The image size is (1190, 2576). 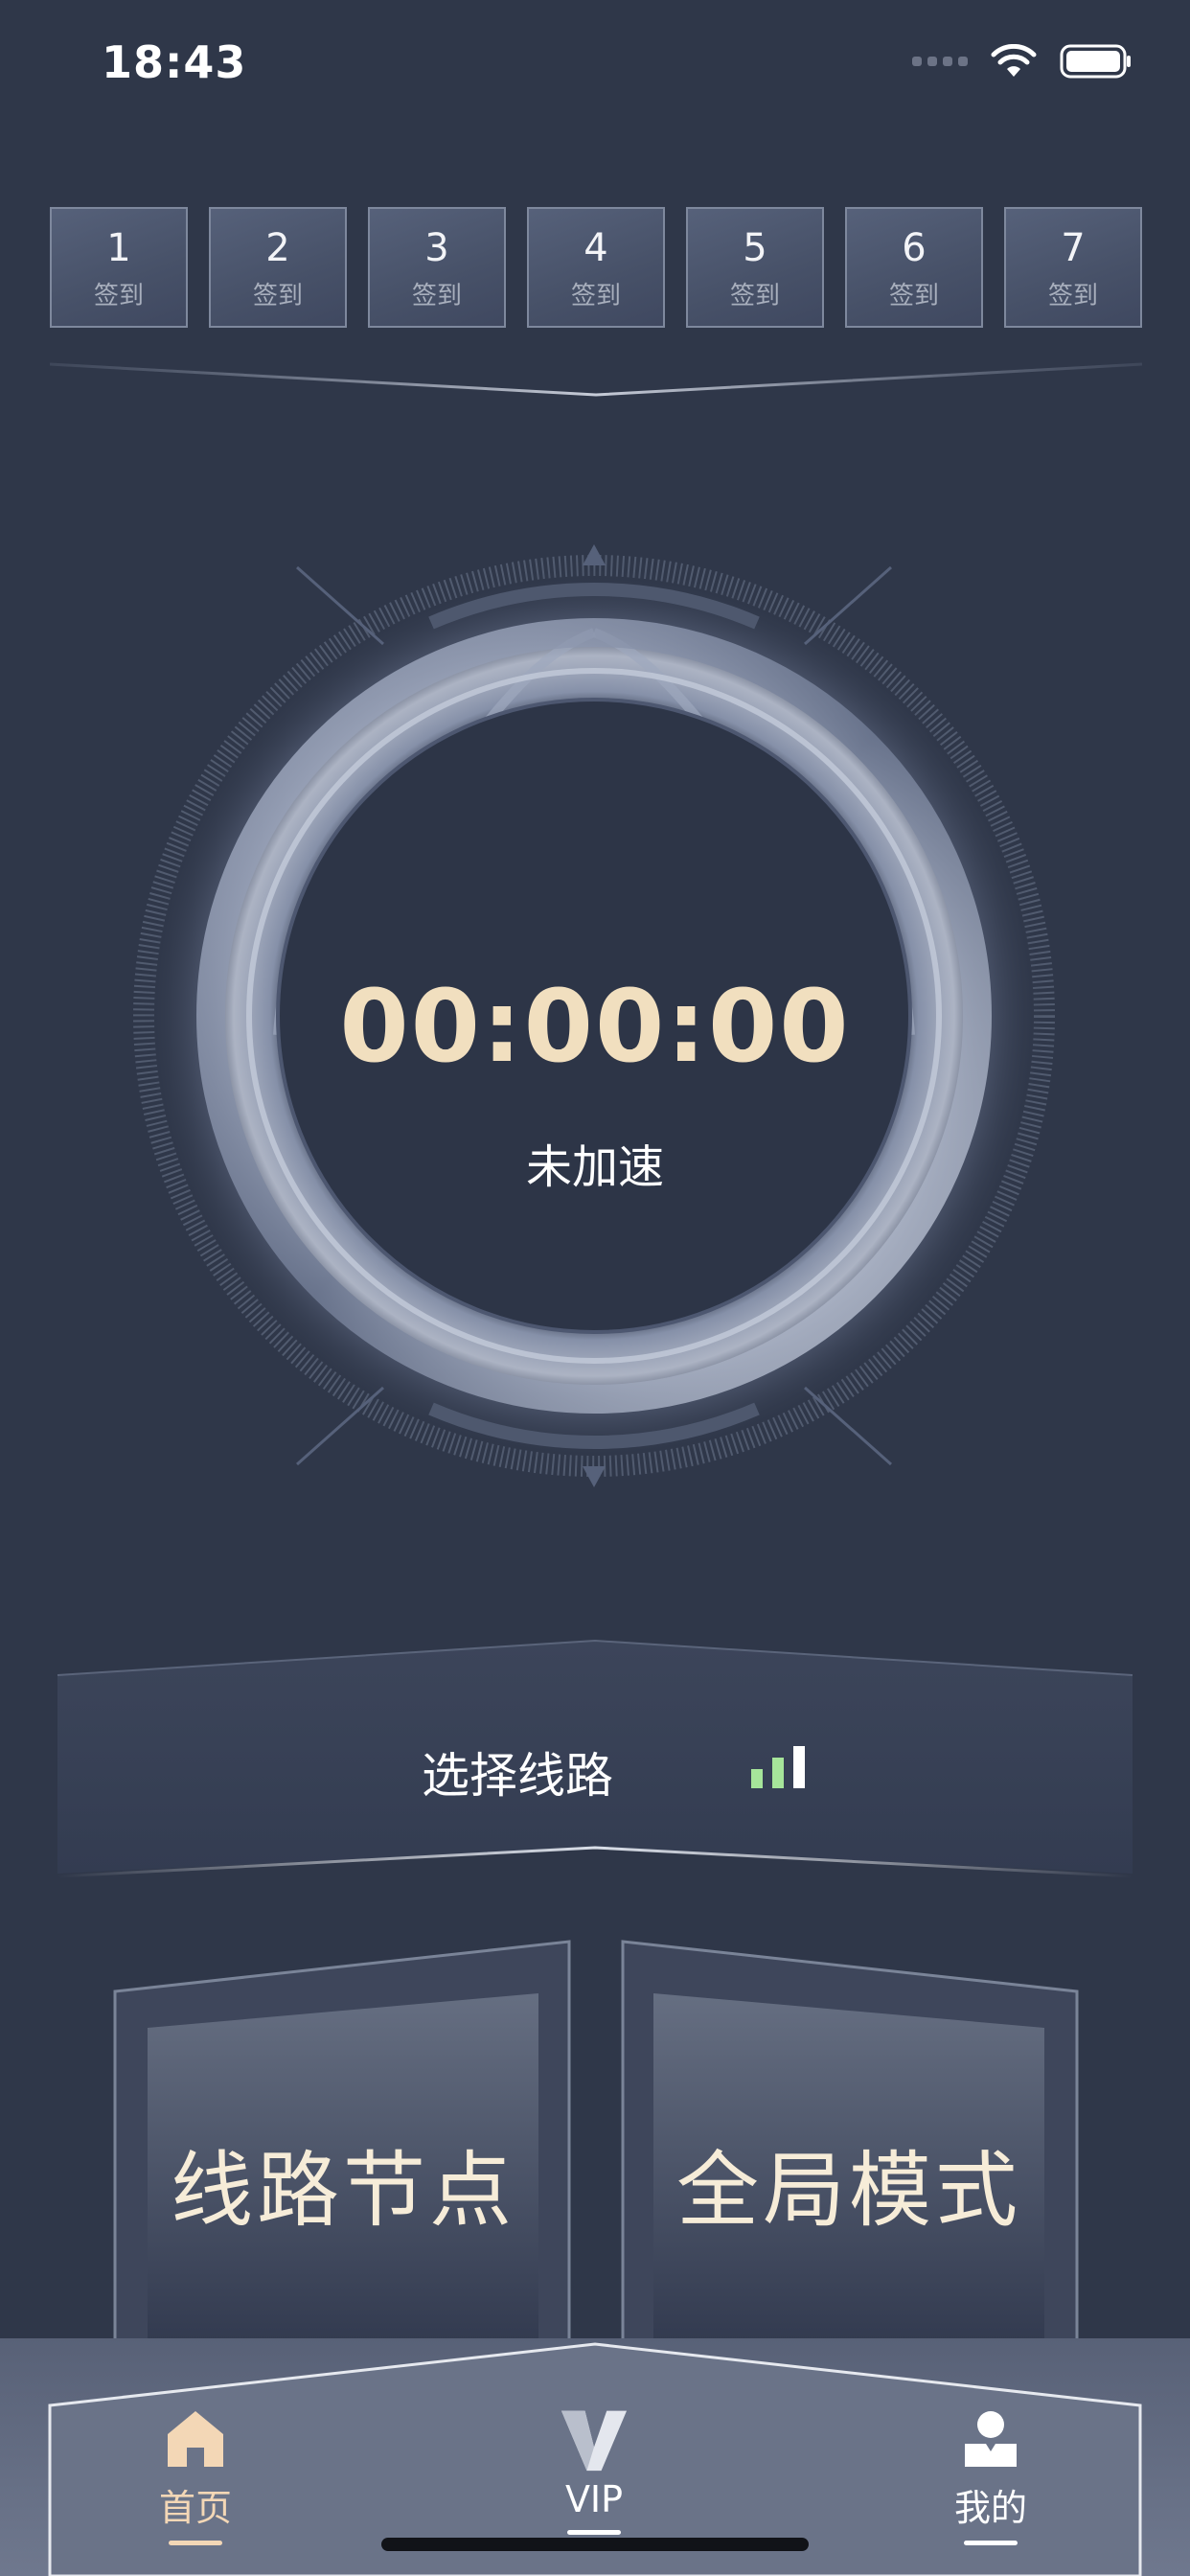 What do you see at coordinates (594, 1167) in the screenshot?
I see `acceleration-status: 未加速` at bounding box center [594, 1167].